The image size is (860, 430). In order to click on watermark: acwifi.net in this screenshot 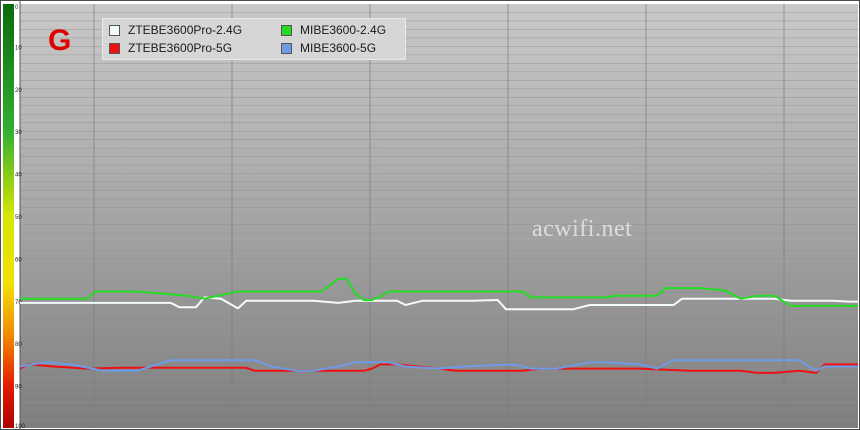, I will do `click(582, 229)`.